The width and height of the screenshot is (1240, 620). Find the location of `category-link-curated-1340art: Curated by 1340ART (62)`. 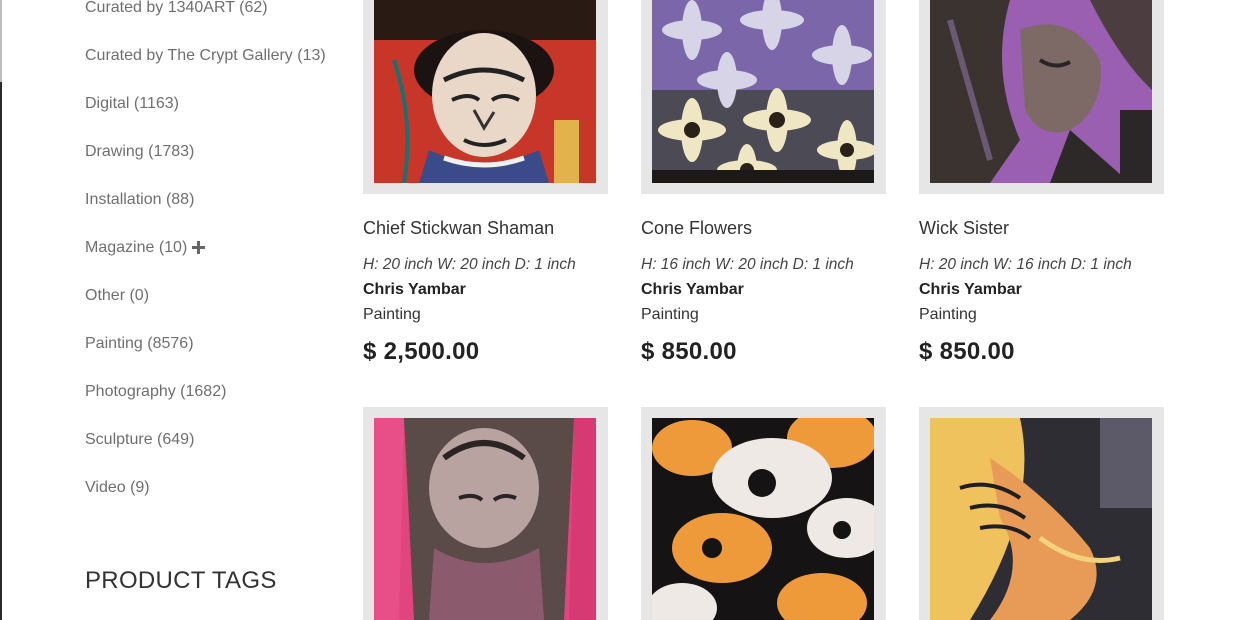

category-link-curated-1340art: Curated by 1340ART (62) is located at coordinates (176, 8).